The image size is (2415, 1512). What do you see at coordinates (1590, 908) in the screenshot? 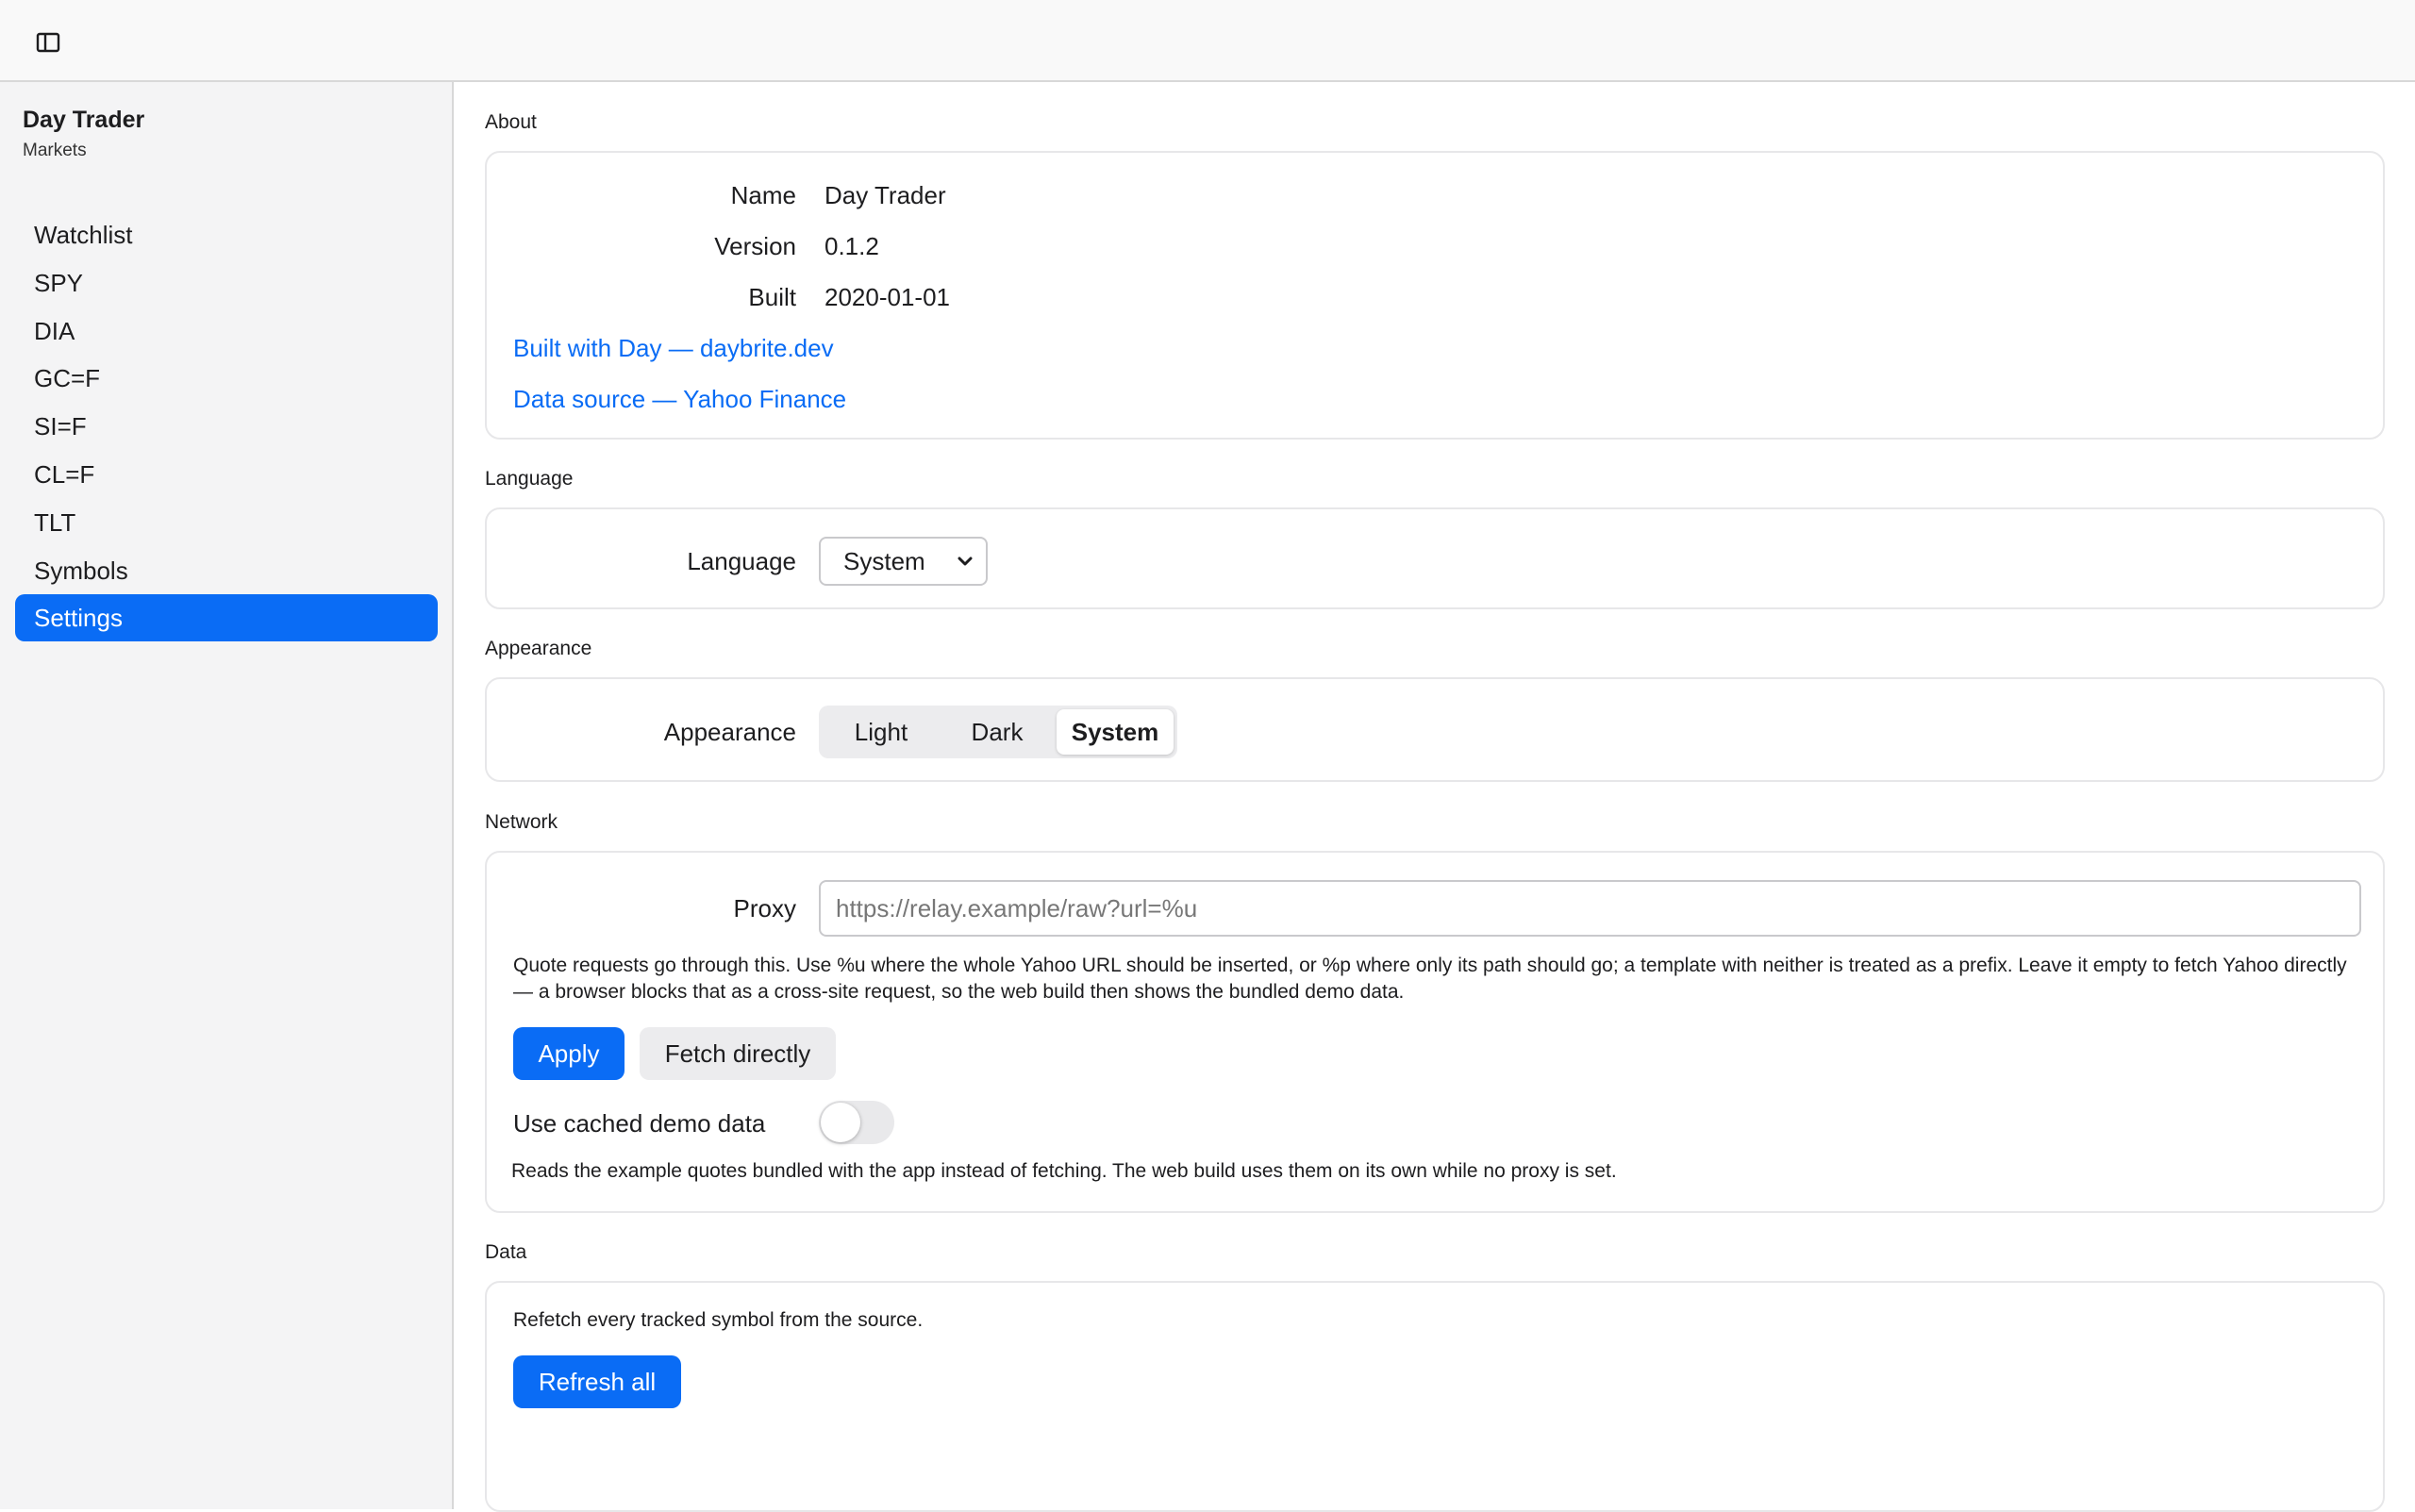
I see `proxy-input` at bounding box center [1590, 908].